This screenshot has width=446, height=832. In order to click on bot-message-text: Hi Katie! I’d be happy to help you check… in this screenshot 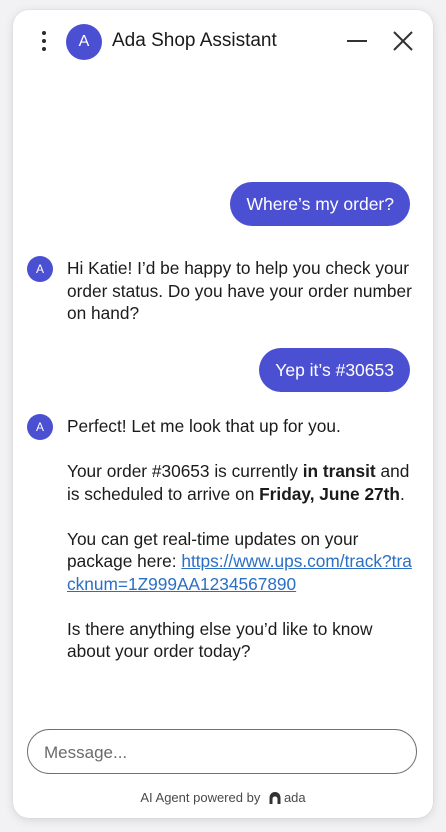, I will do `click(239, 290)`.